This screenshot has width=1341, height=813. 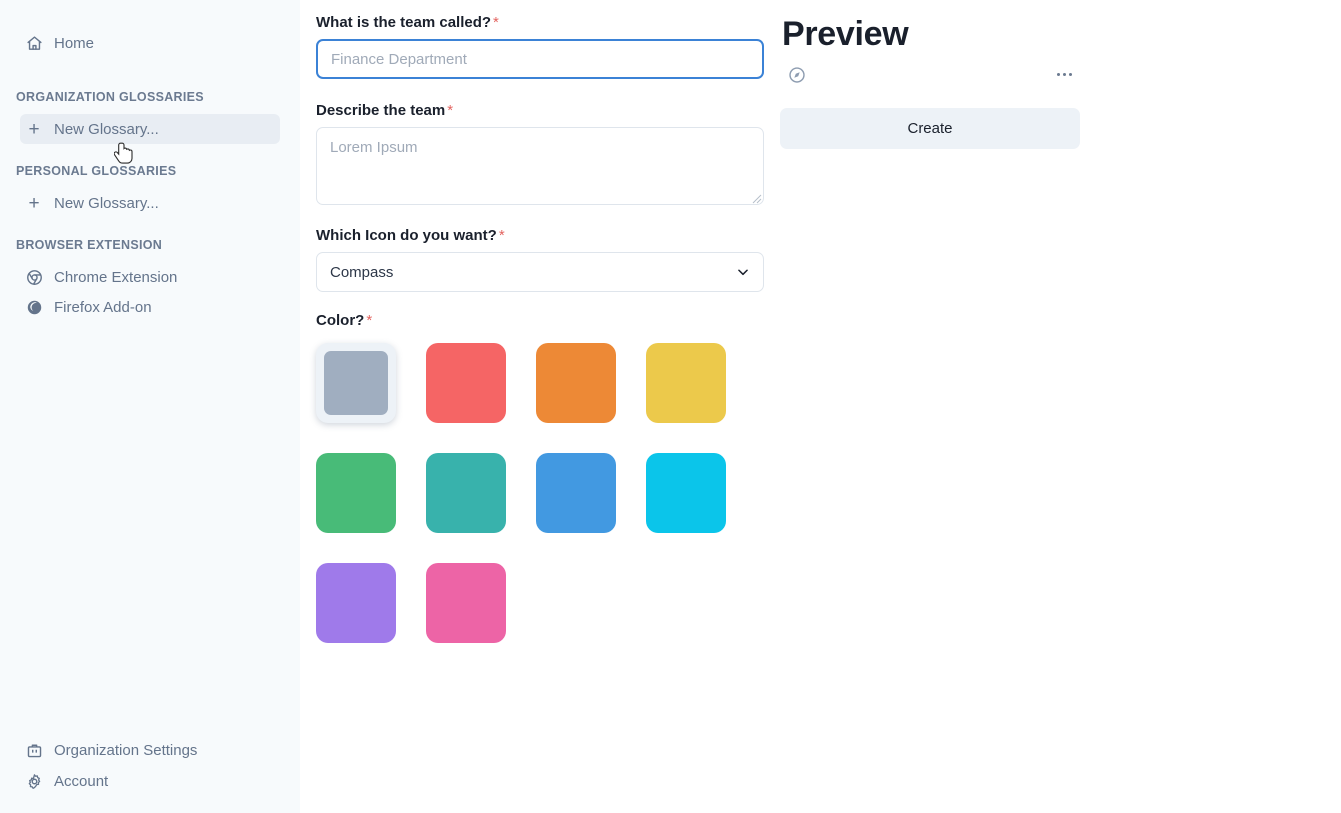 I want to click on preview-glossary-row, so click(x=930, y=75).